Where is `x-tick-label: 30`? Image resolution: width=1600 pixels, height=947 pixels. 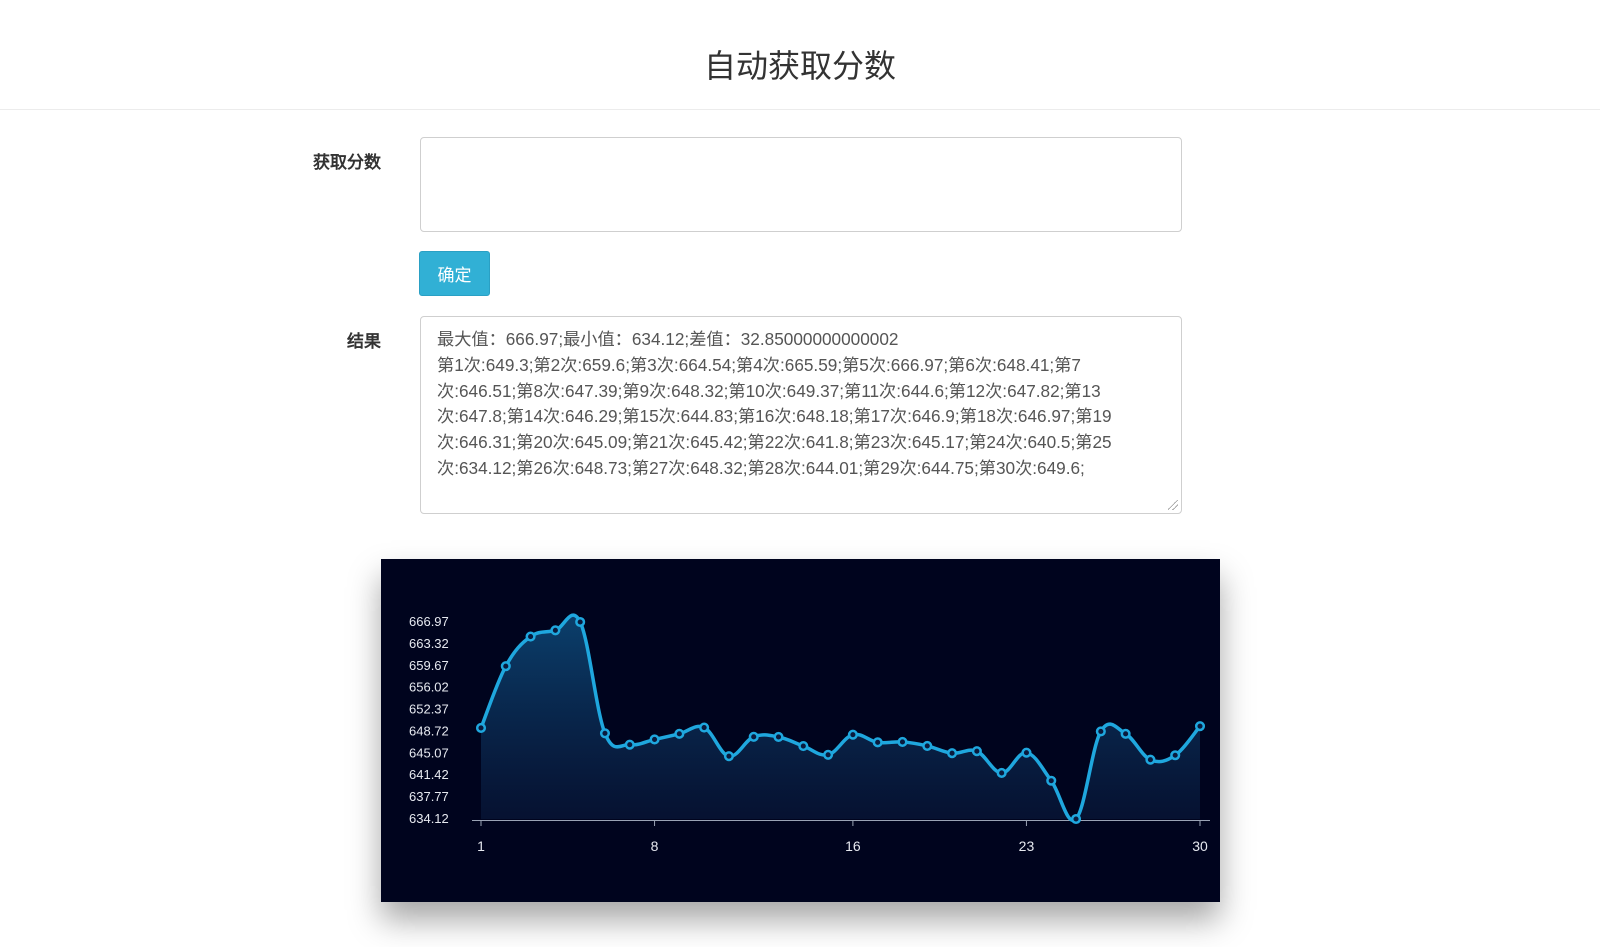 x-tick-label: 30 is located at coordinates (1200, 846).